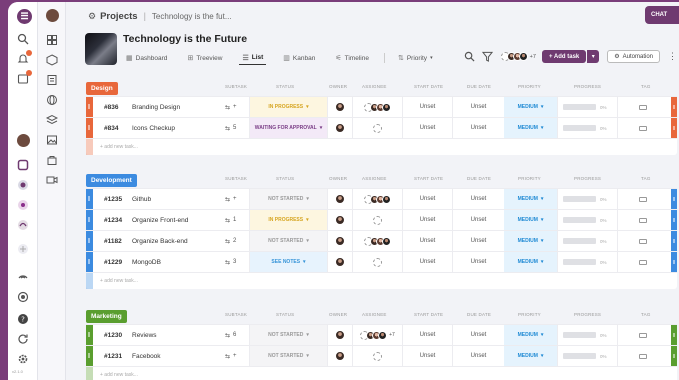 Image resolution: width=679 pixels, height=380 pixels. Describe the element at coordinates (253, 58) in the screenshot. I see `tab-list: ☰ List` at that location.